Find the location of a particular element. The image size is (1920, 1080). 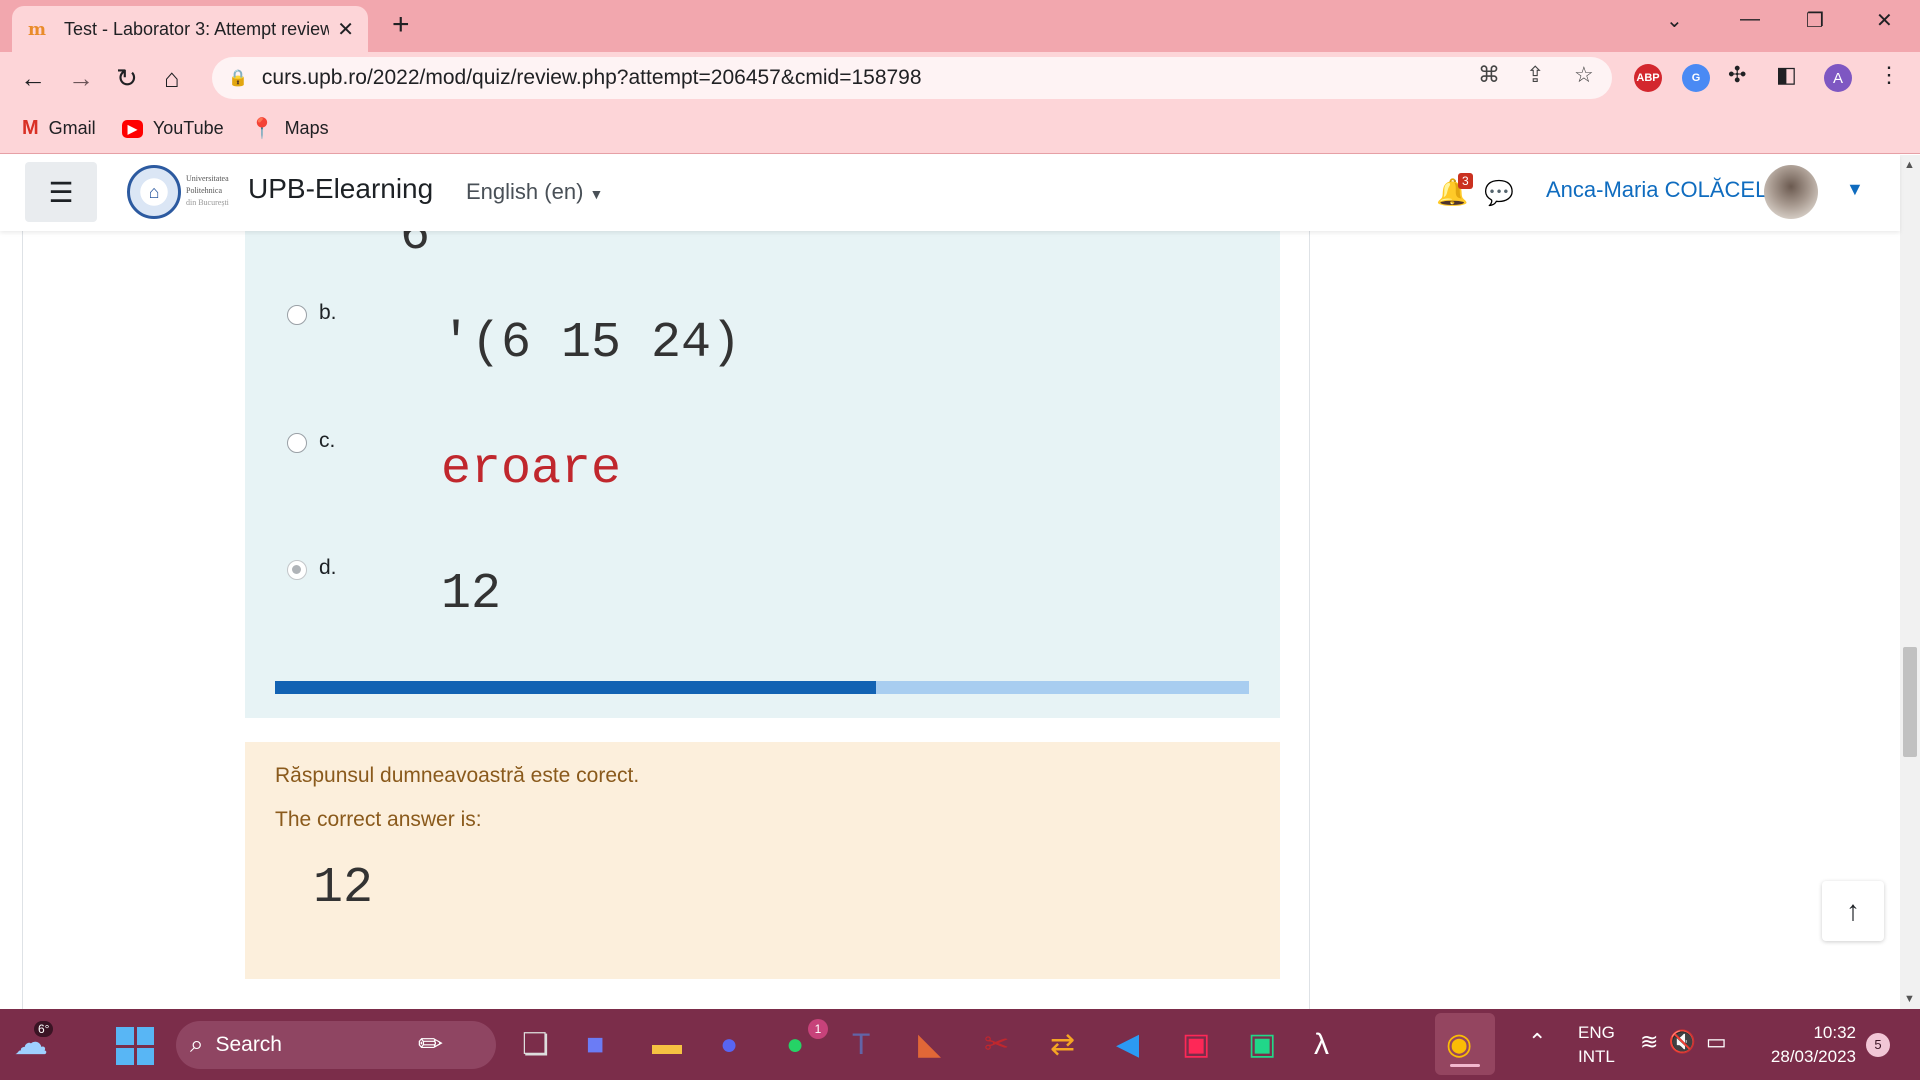

matlab-icon: ◣ is located at coordinates (929, 1045).